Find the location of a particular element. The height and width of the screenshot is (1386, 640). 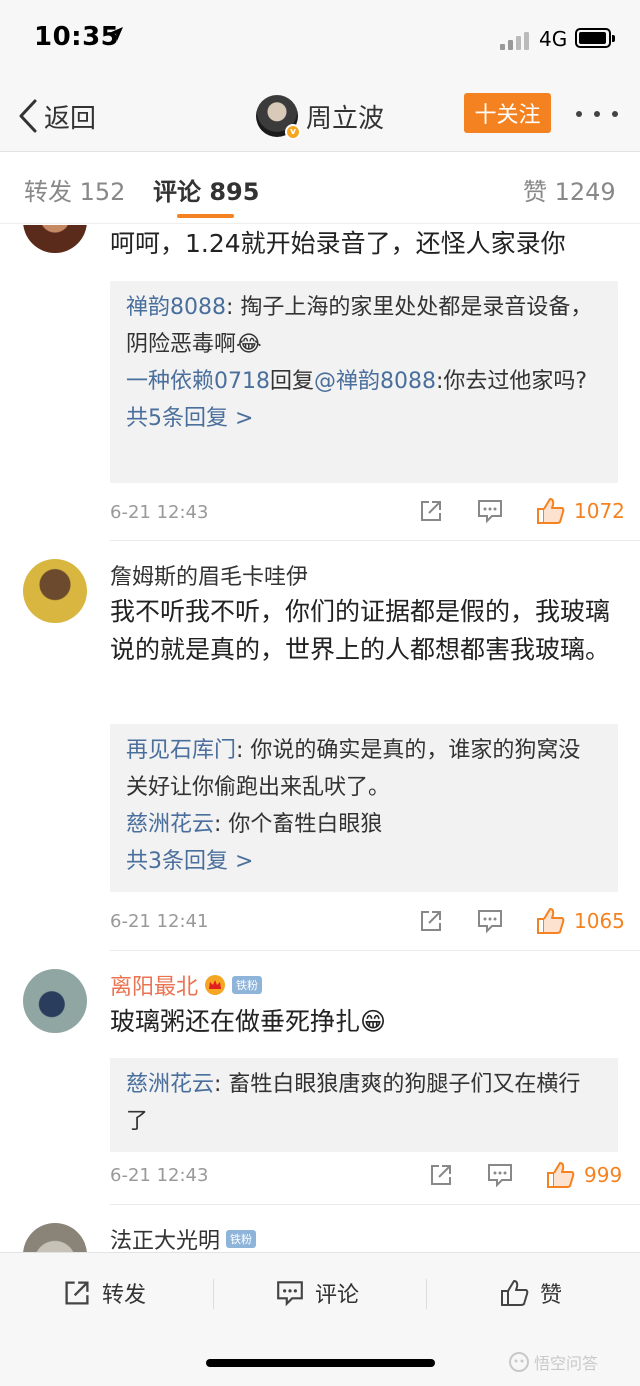

more-replies-link: 共3条回复 > is located at coordinates (364, 861).